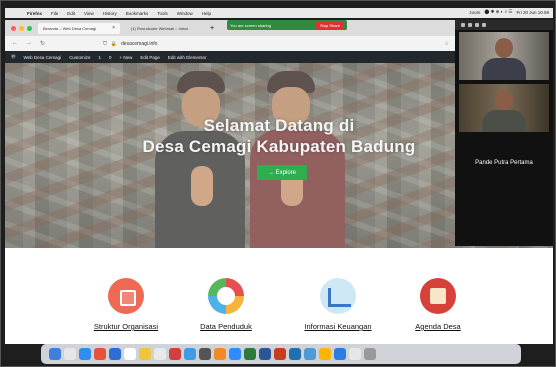  I want to click on wp-site-name: Web Desa Cemagi, so click(43, 57).